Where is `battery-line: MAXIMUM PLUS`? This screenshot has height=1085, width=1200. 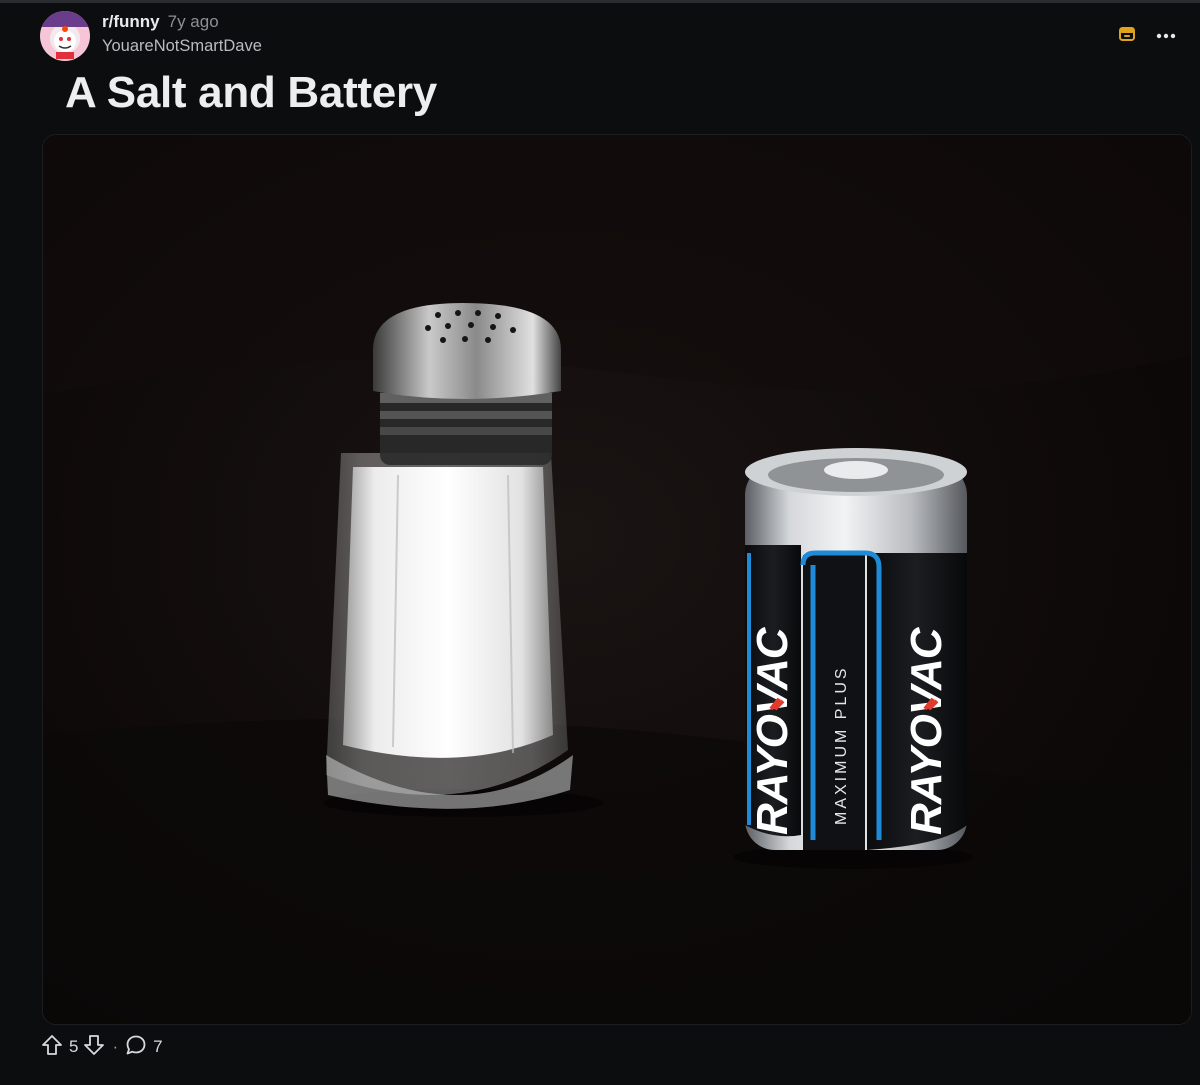 battery-line: MAXIMUM PLUS is located at coordinates (841, 745).